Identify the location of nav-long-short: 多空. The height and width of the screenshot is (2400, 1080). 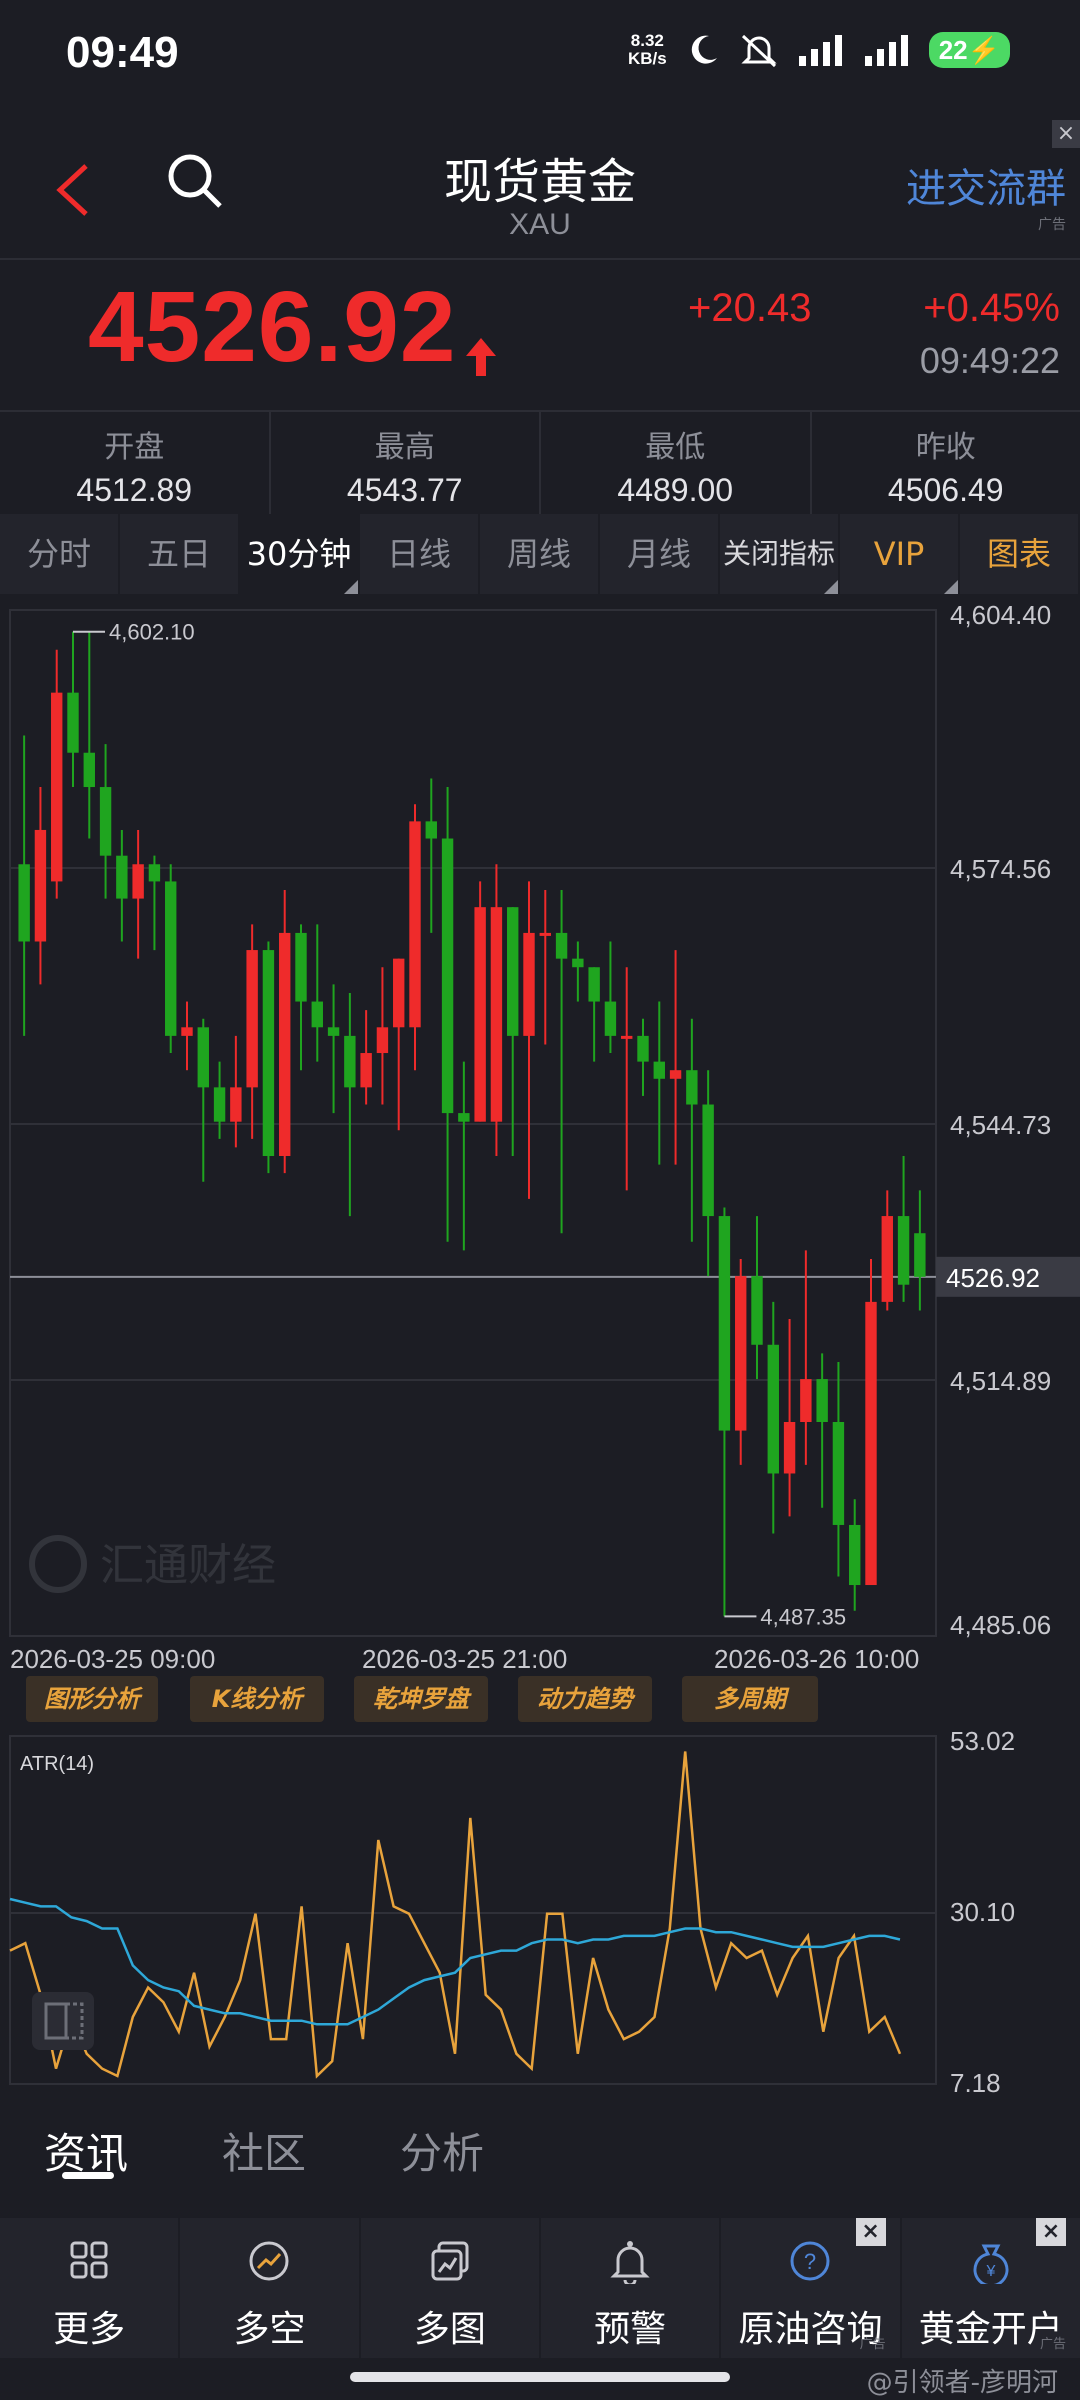
(270, 2288).